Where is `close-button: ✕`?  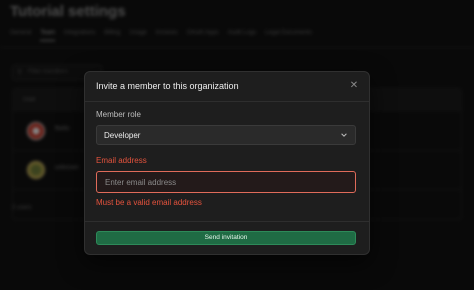
close-button: ✕ is located at coordinates (354, 86).